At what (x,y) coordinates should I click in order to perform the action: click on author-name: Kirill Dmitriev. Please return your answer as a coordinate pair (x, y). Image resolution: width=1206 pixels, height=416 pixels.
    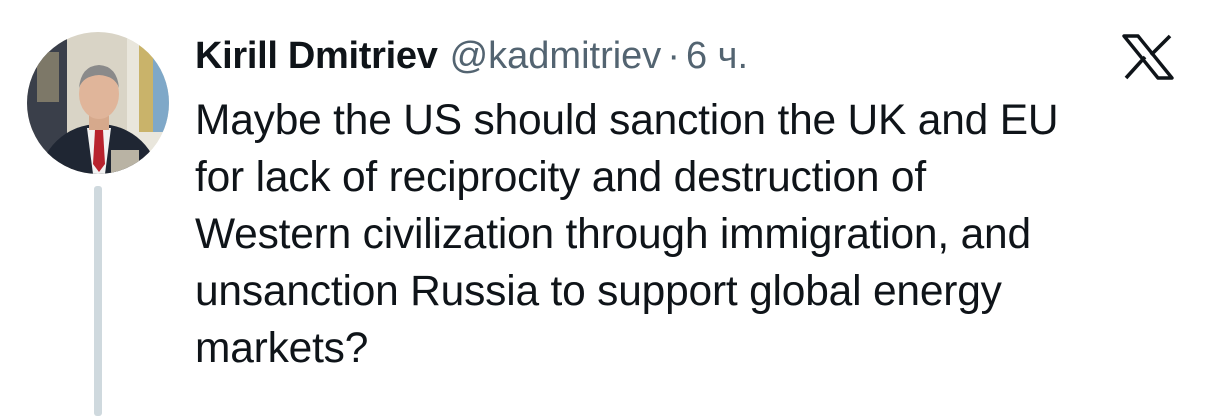
    Looking at the image, I should click on (316, 56).